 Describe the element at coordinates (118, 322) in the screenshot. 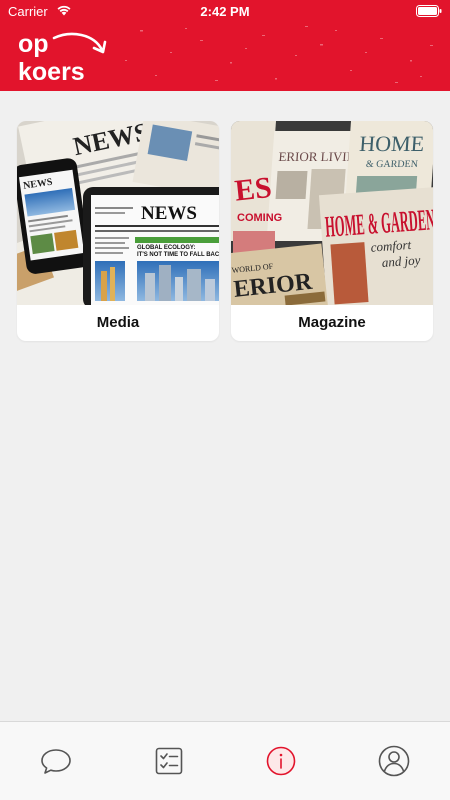

I see `media-card-label: Media` at that location.